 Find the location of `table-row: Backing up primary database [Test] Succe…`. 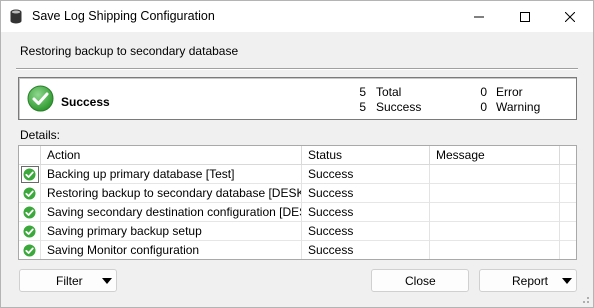

table-row: Backing up primary database [Test] Succe… is located at coordinates (297, 174).